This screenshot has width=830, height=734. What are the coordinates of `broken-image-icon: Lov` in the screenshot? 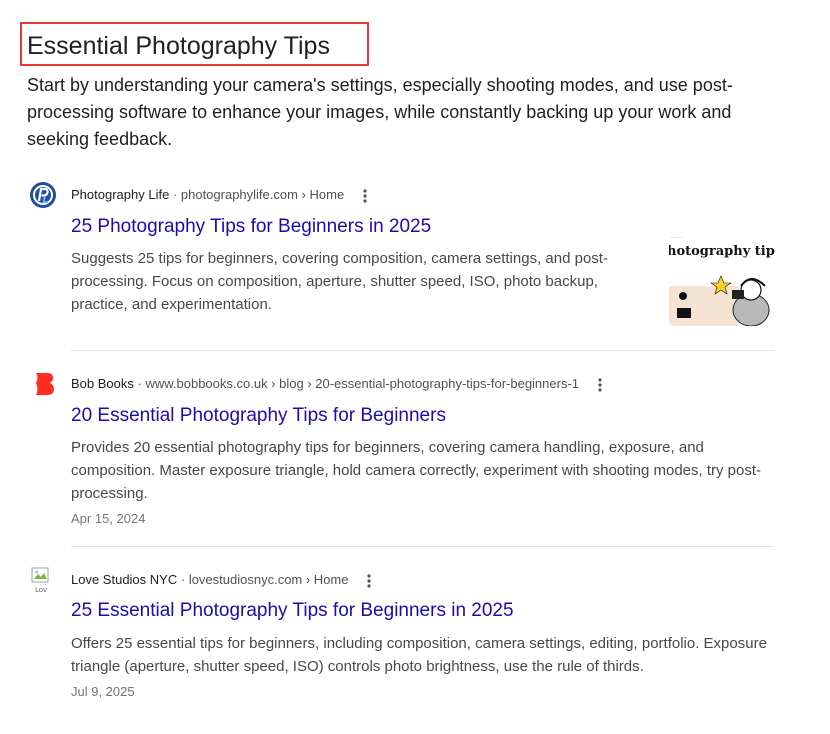 It's located at (43, 579).